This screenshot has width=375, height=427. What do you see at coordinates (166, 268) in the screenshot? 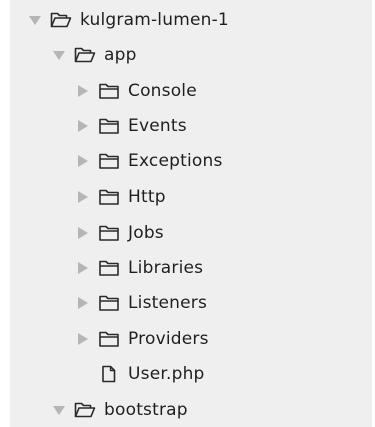
I see `tree-item-label: Libraries` at bounding box center [166, 268].